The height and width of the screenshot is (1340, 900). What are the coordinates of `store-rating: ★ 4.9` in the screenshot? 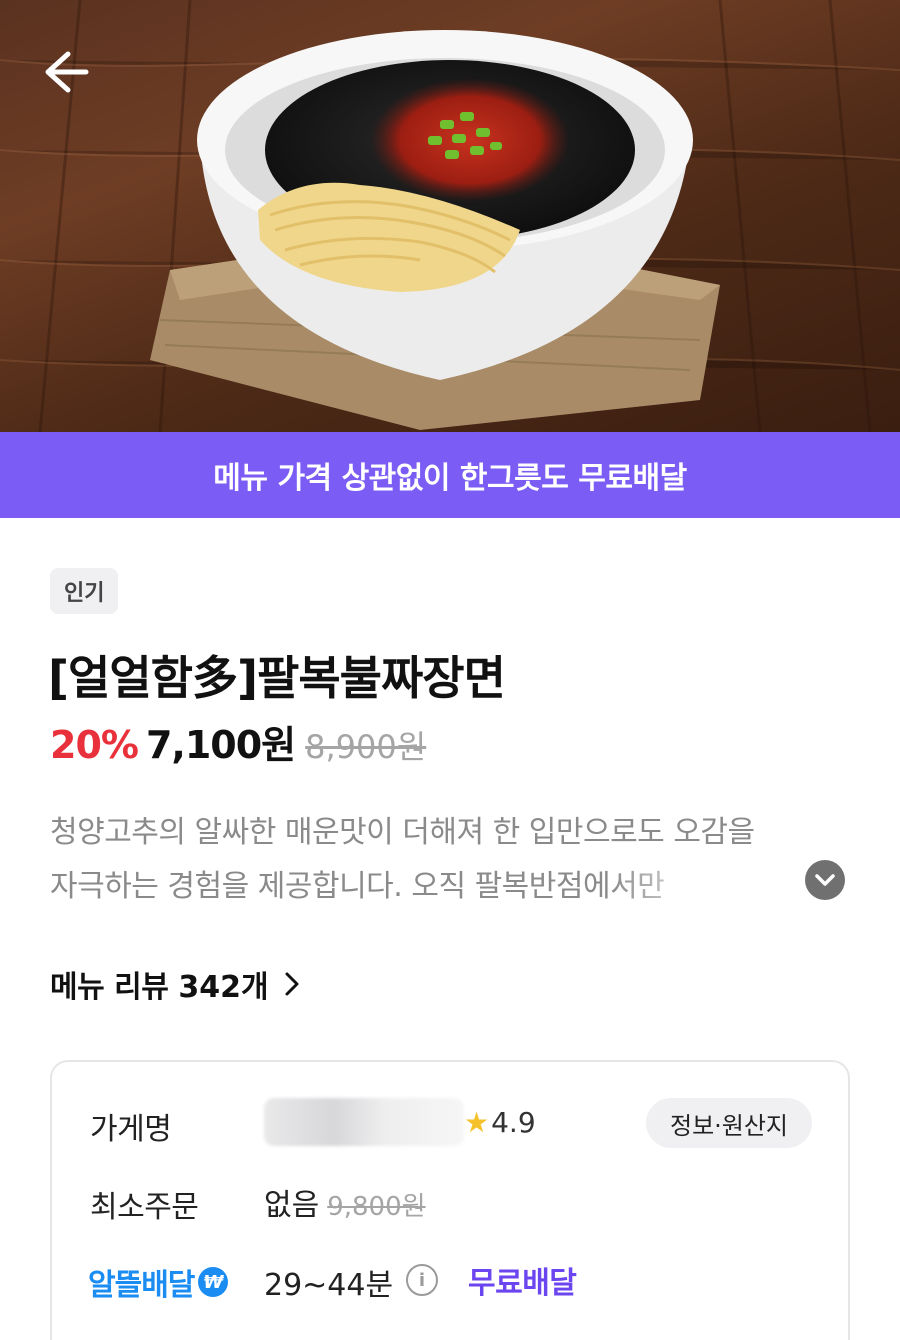 It's located at (500, 1122).